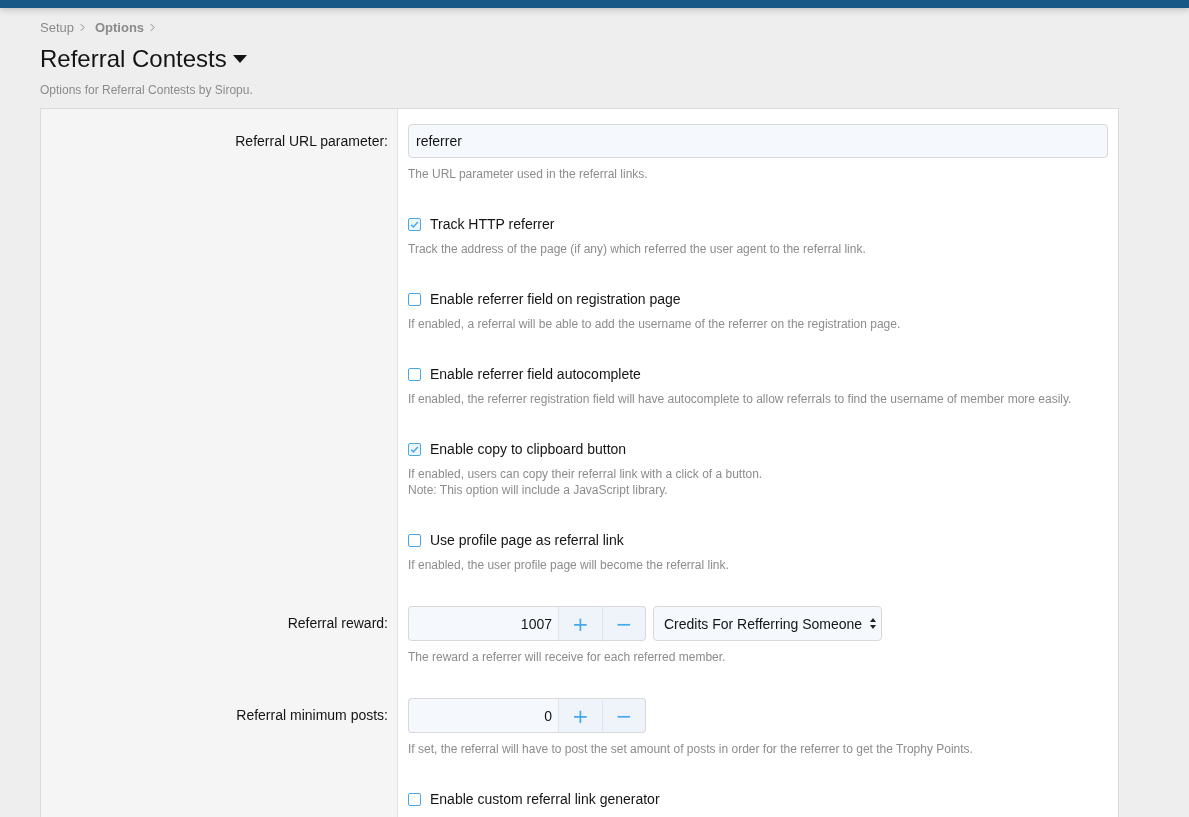 This screenshot has width=1189, height=817. Describe the element at coordinates (740, 399) in the screenshot. I see `option-hint: If enabled, the referrer registration field will have autocomplete to allow referrals to find the username of member more easily.` at that location.